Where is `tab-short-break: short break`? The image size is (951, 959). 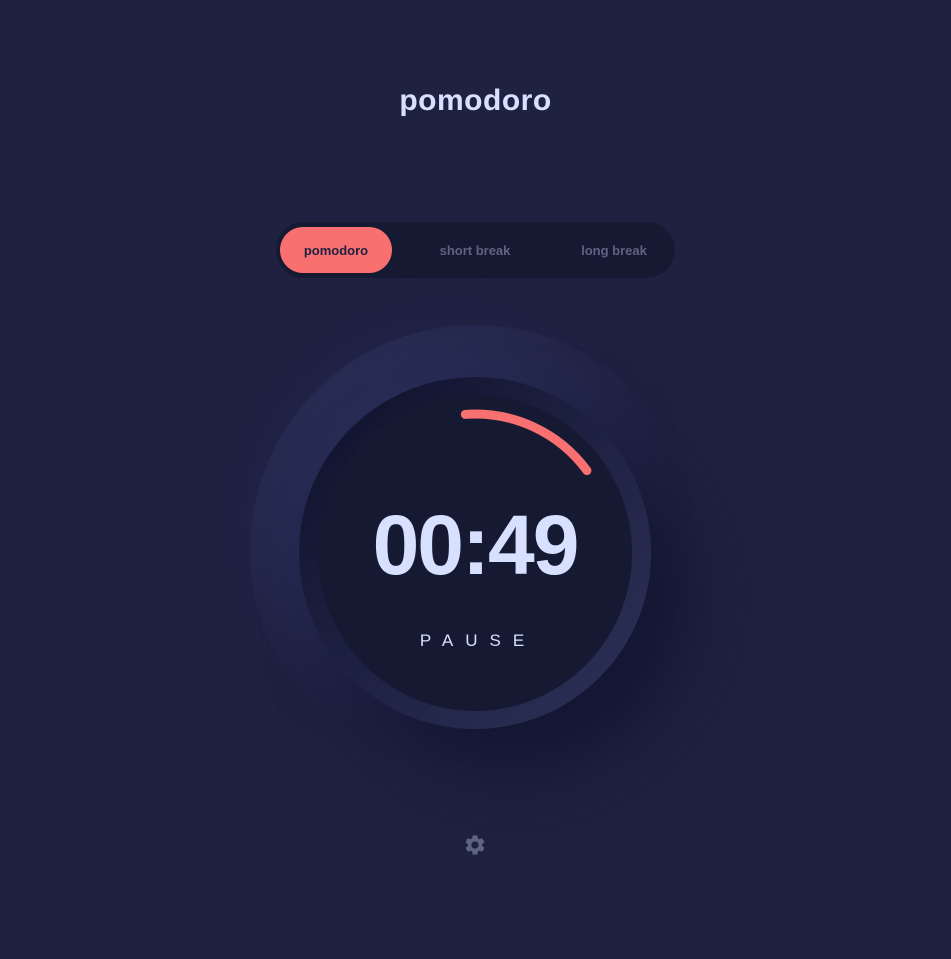 tab-short-break: short break is located at coordinates (475, 250).